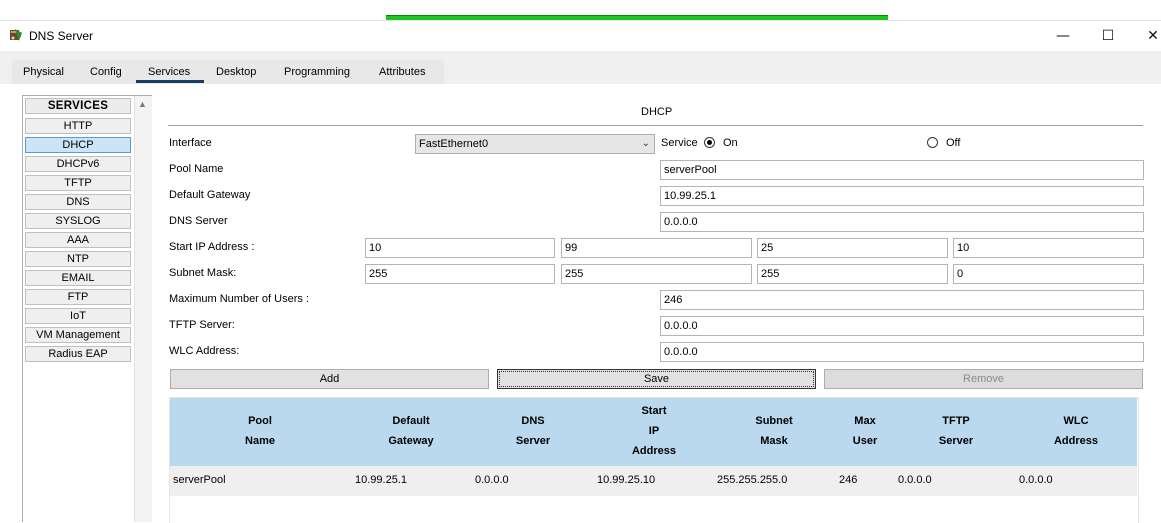 This screenshot has height=523, width=1161. Describe the element at coordinates (381, 480) in the screenshot. I see `cell-default-gateway: 10.99.25.1` at that location.